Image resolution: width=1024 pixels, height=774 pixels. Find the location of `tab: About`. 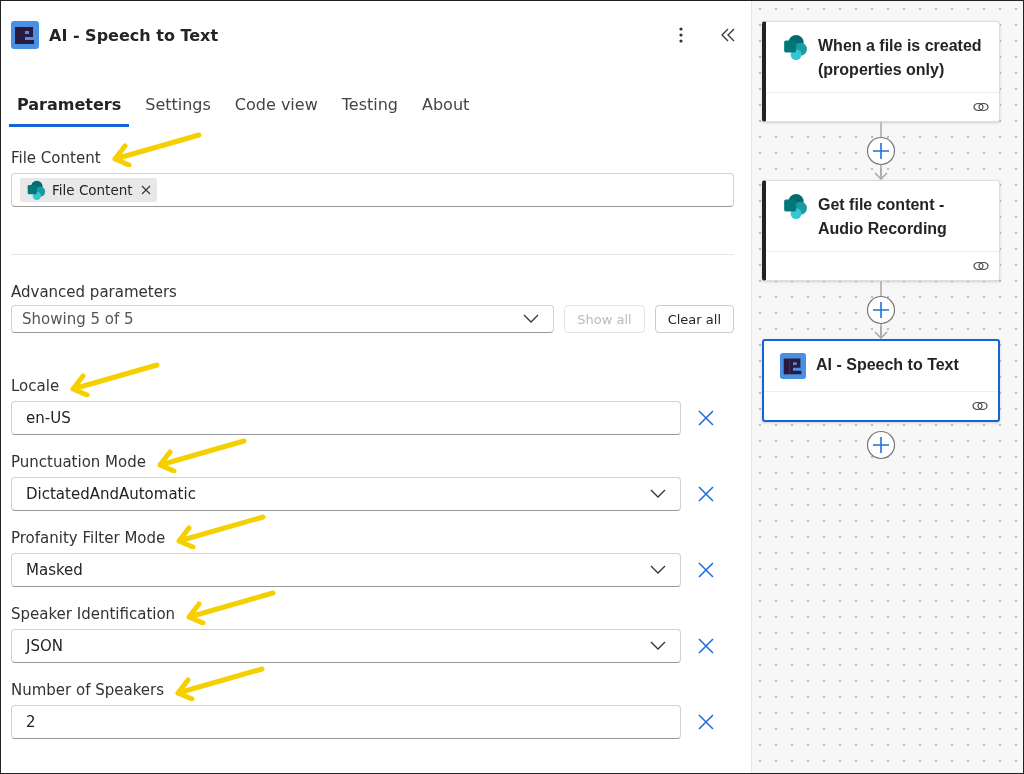

tab: About is located at coordinates (446, 107).